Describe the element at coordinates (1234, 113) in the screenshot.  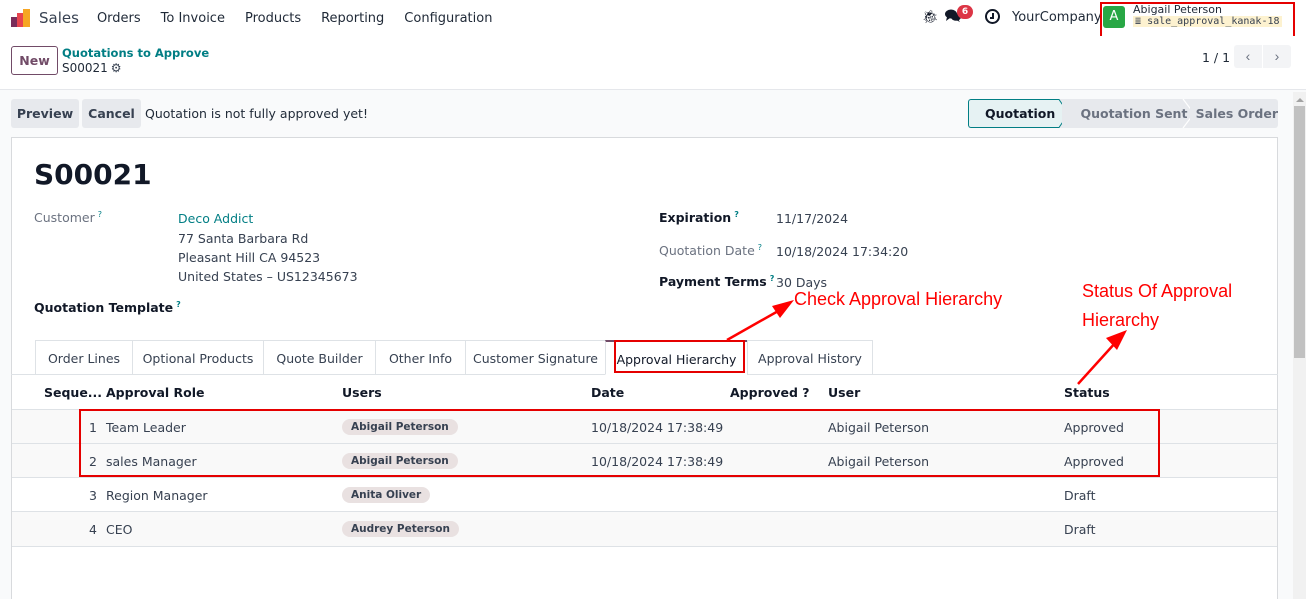
I see `stage-sales-order: Sales Order` at that location.